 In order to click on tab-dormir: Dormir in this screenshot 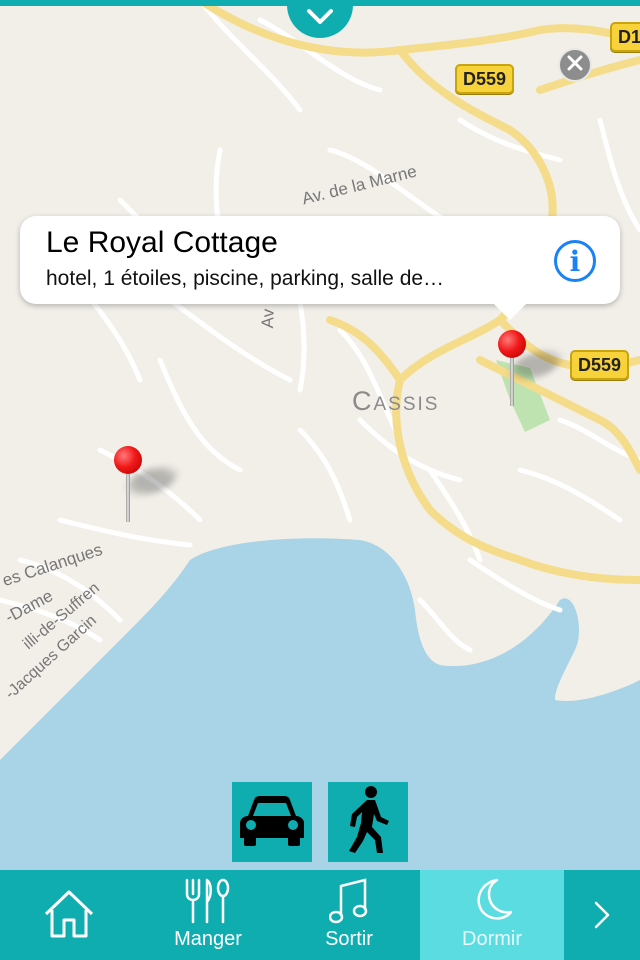, I will do `click(492, 915)`.